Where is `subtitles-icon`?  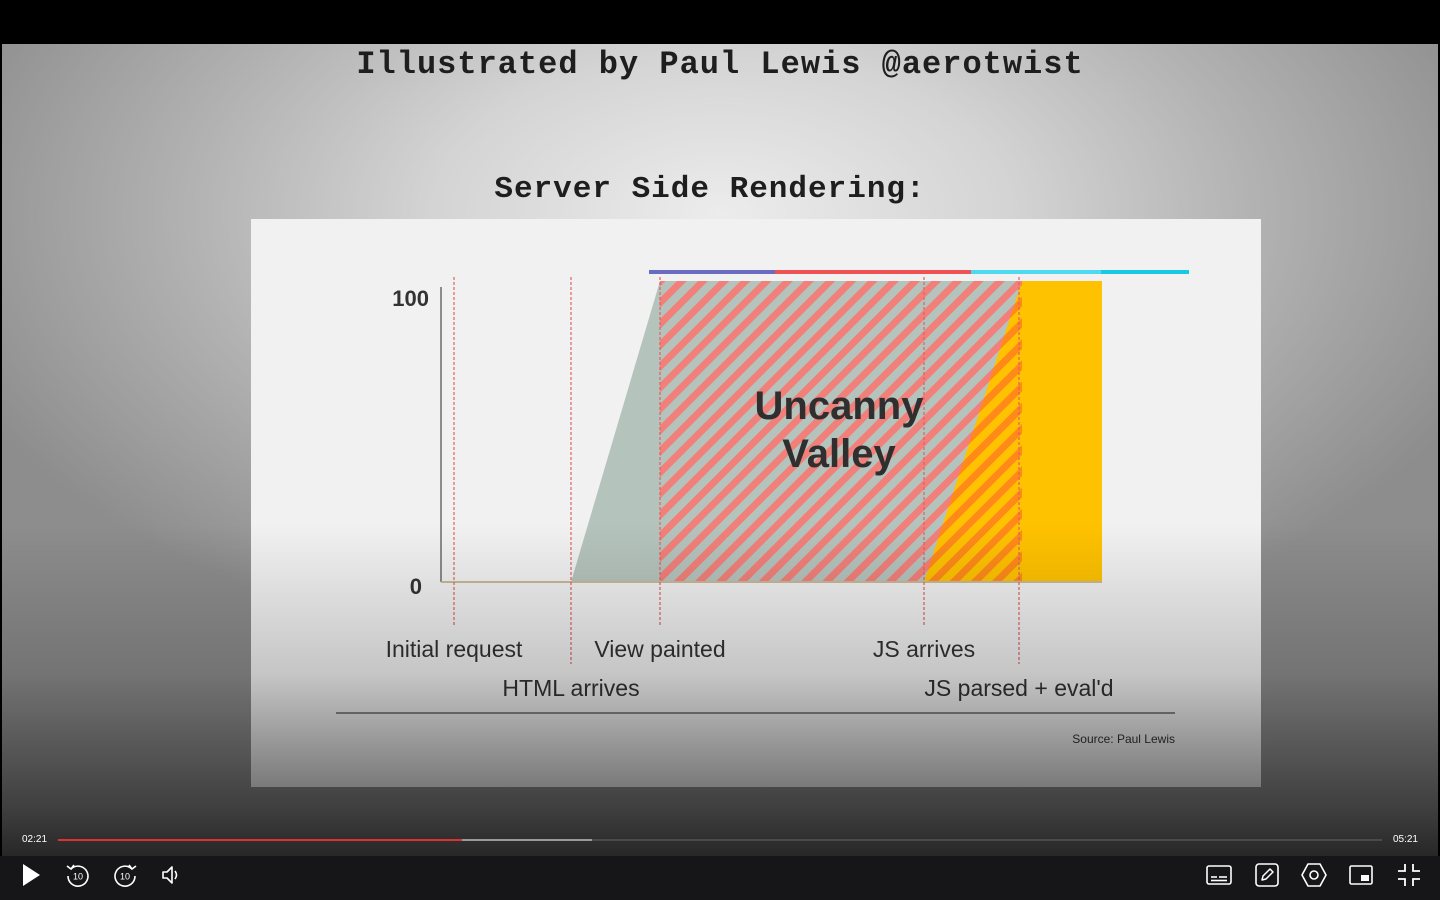 subtitles-icon is located at coordinates (1219, 875).